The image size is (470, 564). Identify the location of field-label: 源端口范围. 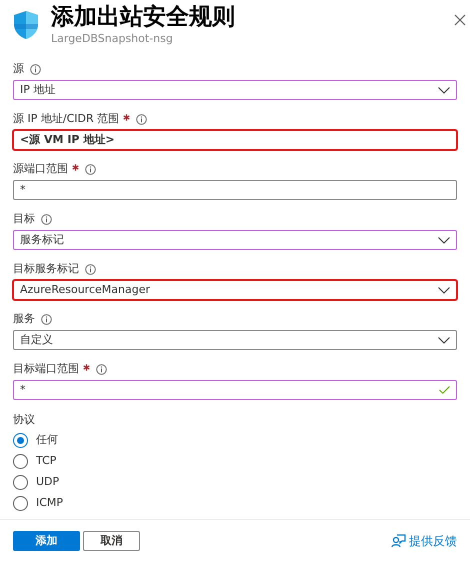
(40, 168).